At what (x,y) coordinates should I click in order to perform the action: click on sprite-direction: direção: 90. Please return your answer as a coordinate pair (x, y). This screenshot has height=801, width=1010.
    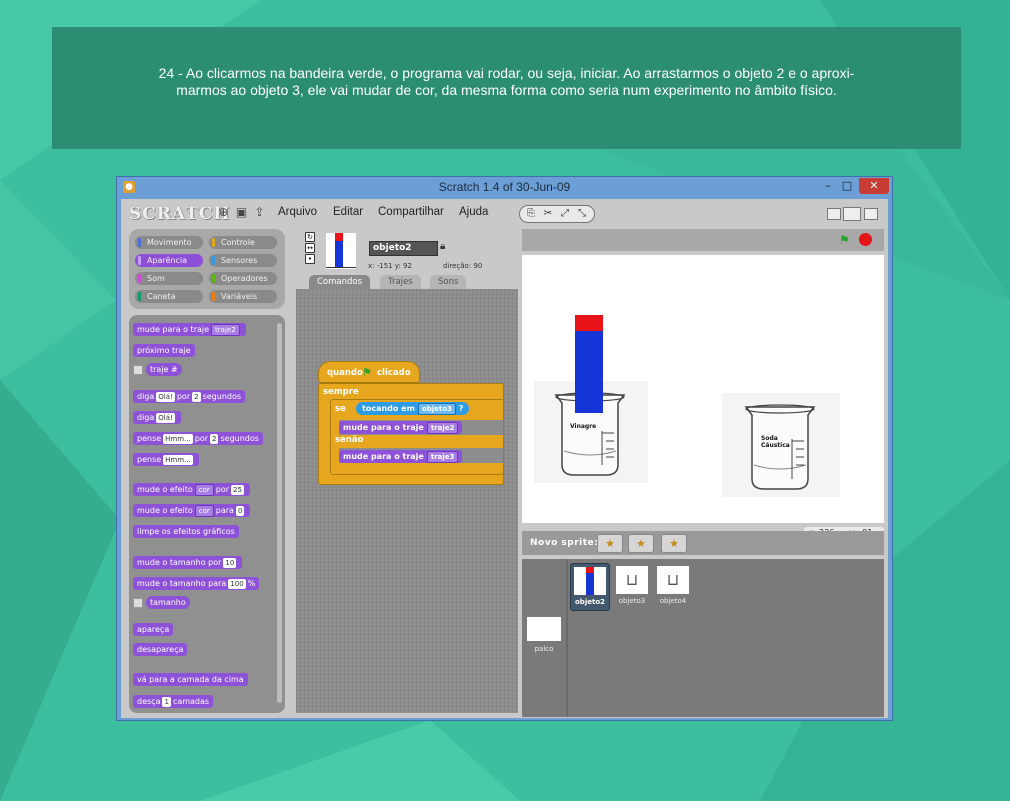
    Looking at the image, I should click on (463, 266).